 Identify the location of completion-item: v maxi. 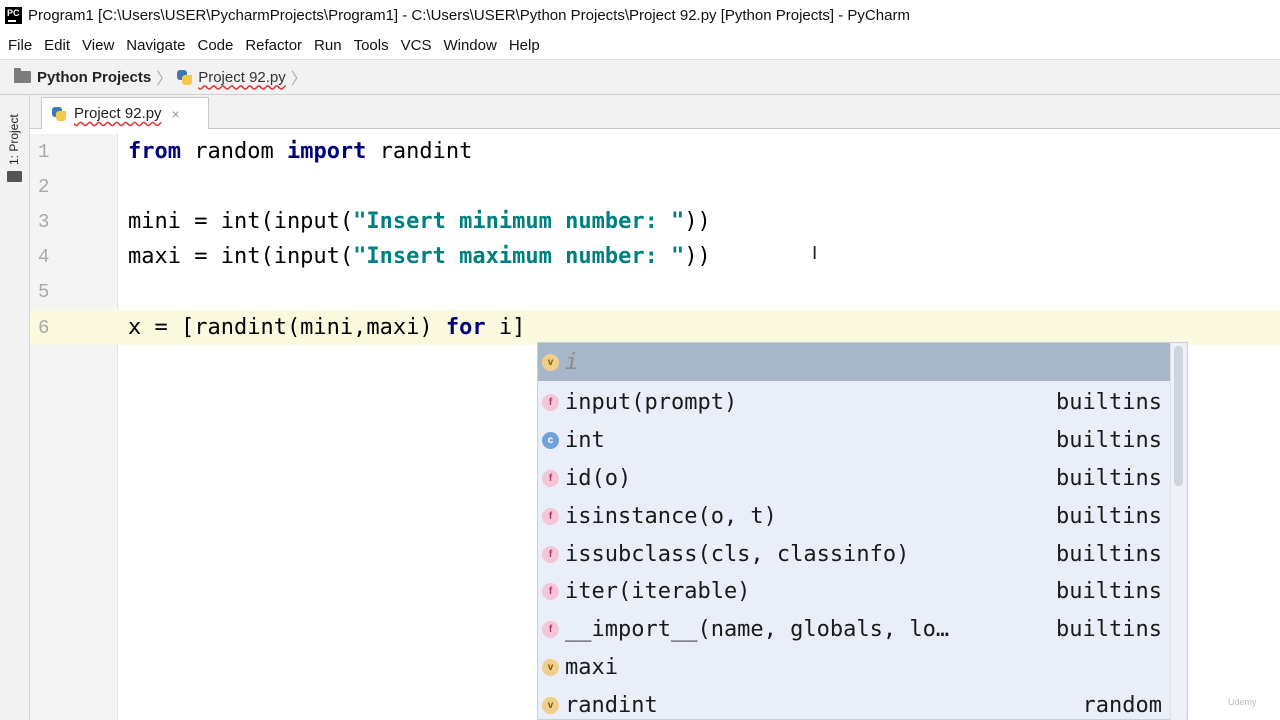
(854, 667).